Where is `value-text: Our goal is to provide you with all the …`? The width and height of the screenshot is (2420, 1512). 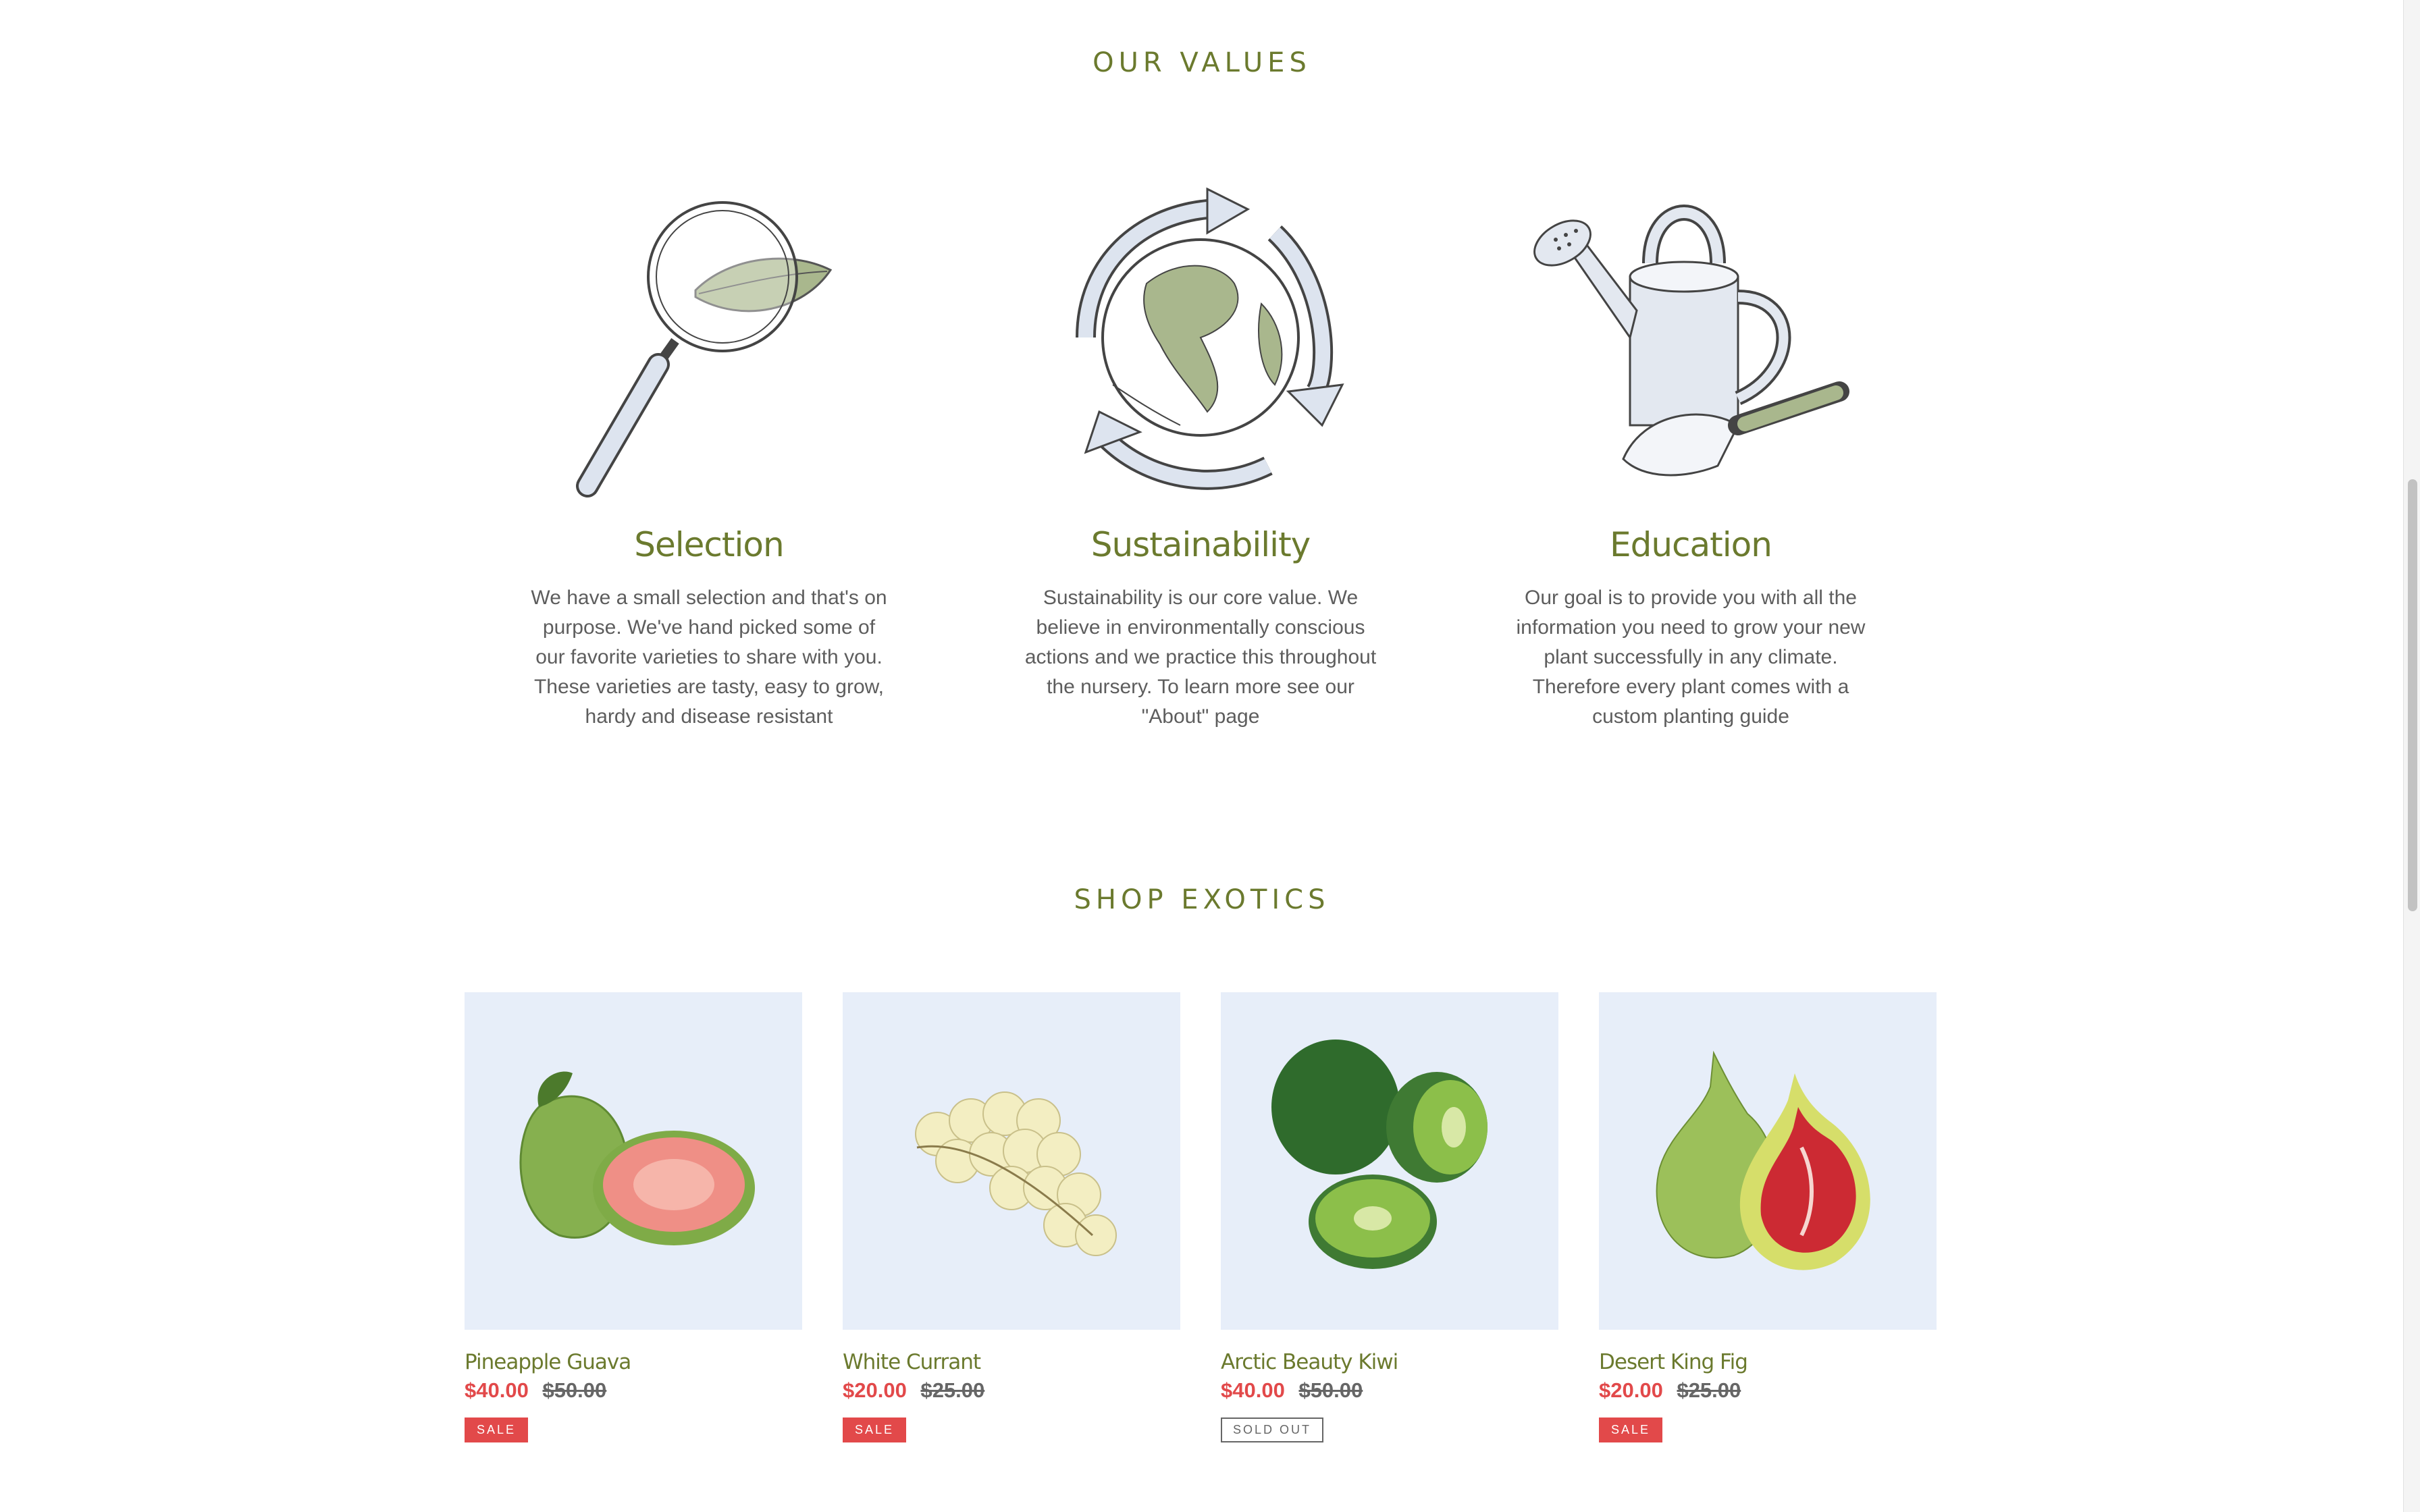 value-text: Our goal is to provide you with all the … is located at coordinates (1691, 657).